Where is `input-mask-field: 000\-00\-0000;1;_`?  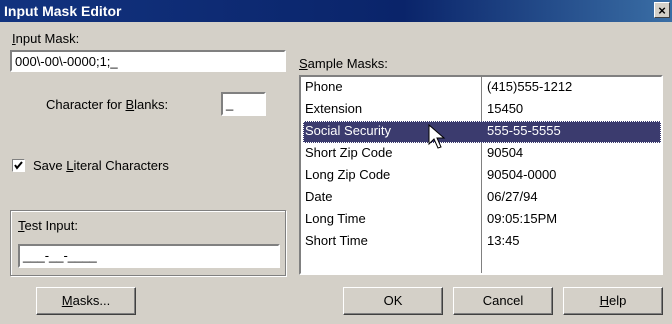 input-mask-field: 000\-00\-0000;1;_ is located at coordinates (148, 61).